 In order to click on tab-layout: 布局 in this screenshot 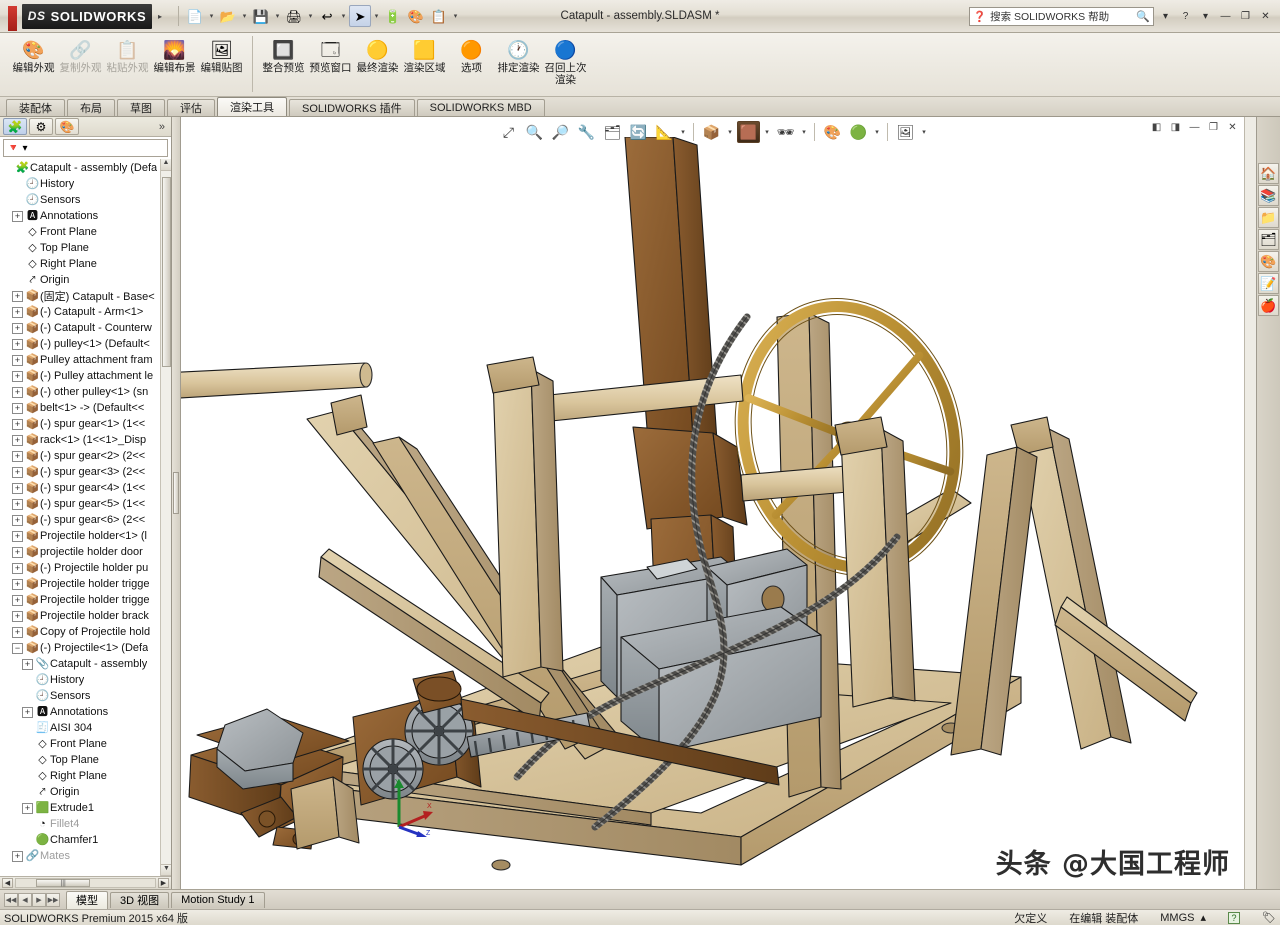, I will do `click(91, 107)`.